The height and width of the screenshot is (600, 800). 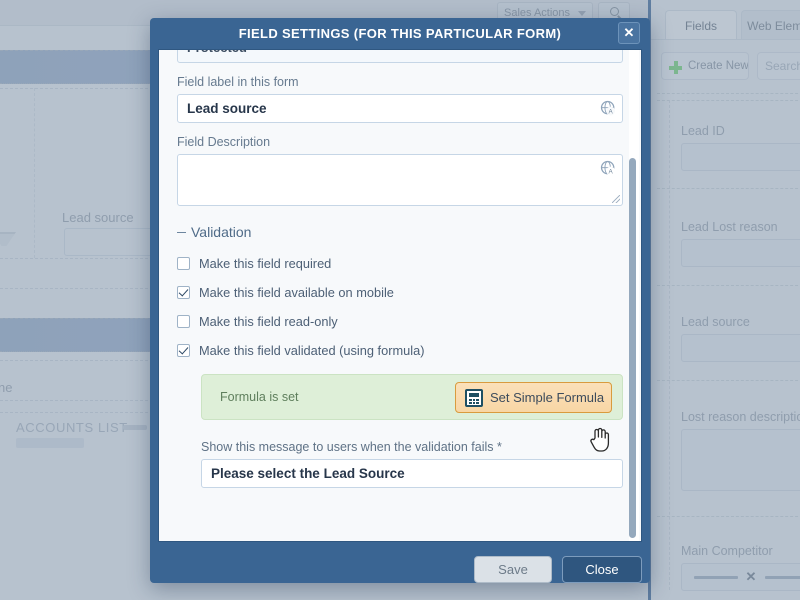 I want to click on field-description-textarea, so click(x=400, y=180).